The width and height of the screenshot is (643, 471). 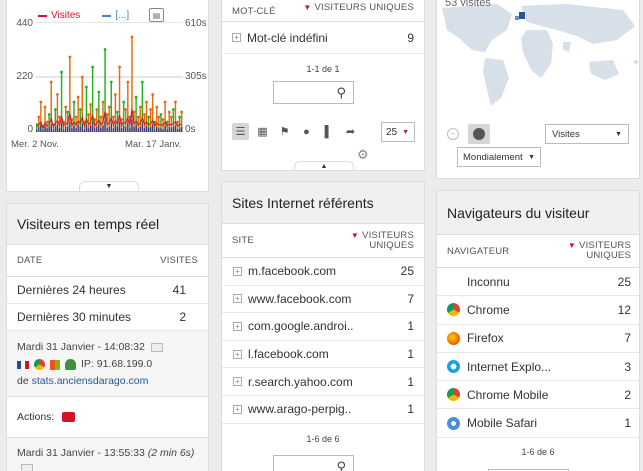 I want to click on evolution-chart-plot, so click(x=109, y=77).